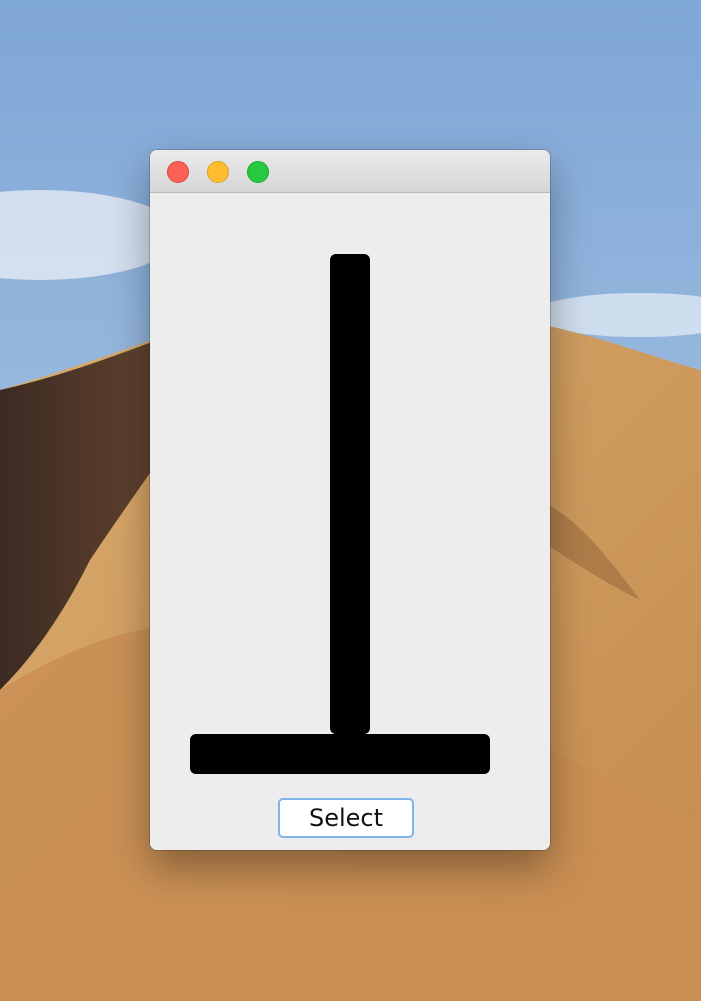 The image size is (701, 1001). What do you see at coordinates (350, 494) in the screenshot?
I see `t-shape-stem` at bounding box center [350, 494].